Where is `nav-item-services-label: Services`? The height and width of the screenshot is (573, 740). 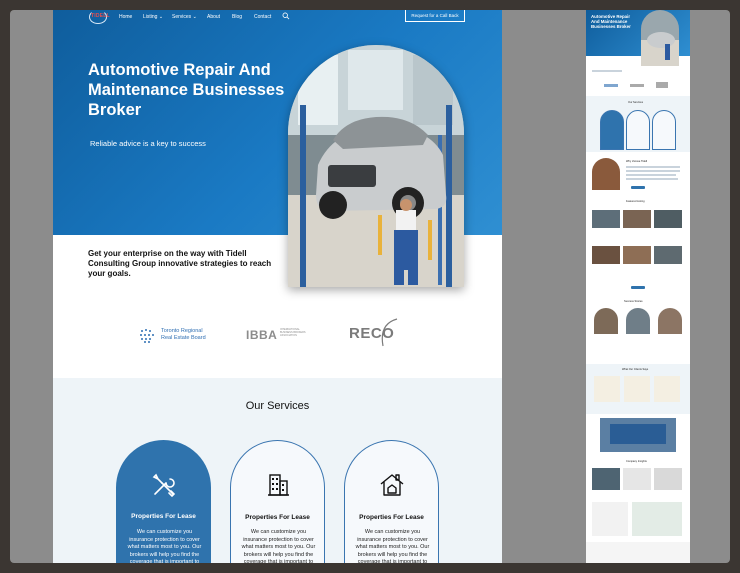 nav-item-services-label: Services is located at coordinates (182, 17).